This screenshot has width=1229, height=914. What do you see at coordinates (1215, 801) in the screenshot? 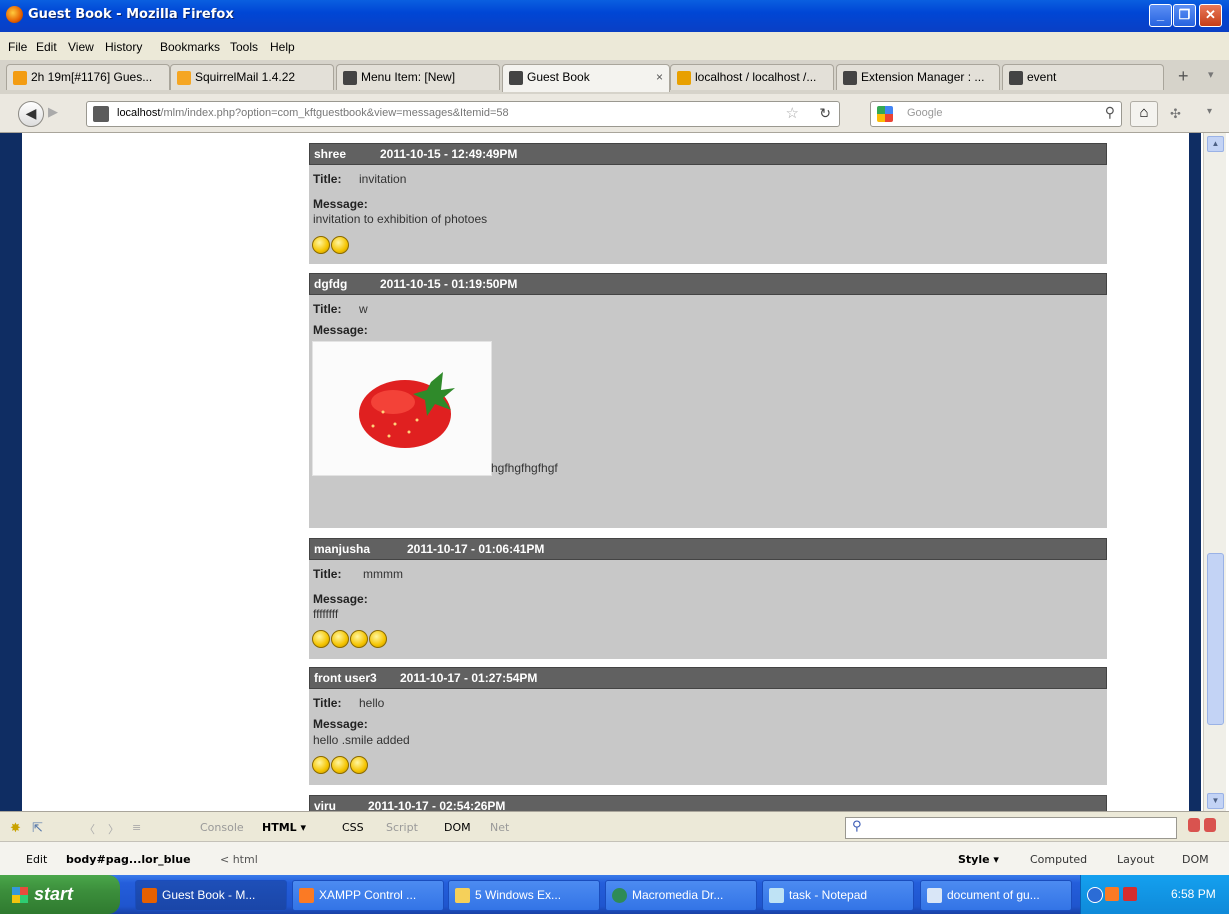
I see `scroll-down-button: ▼` at bounding box center [1215, 801].